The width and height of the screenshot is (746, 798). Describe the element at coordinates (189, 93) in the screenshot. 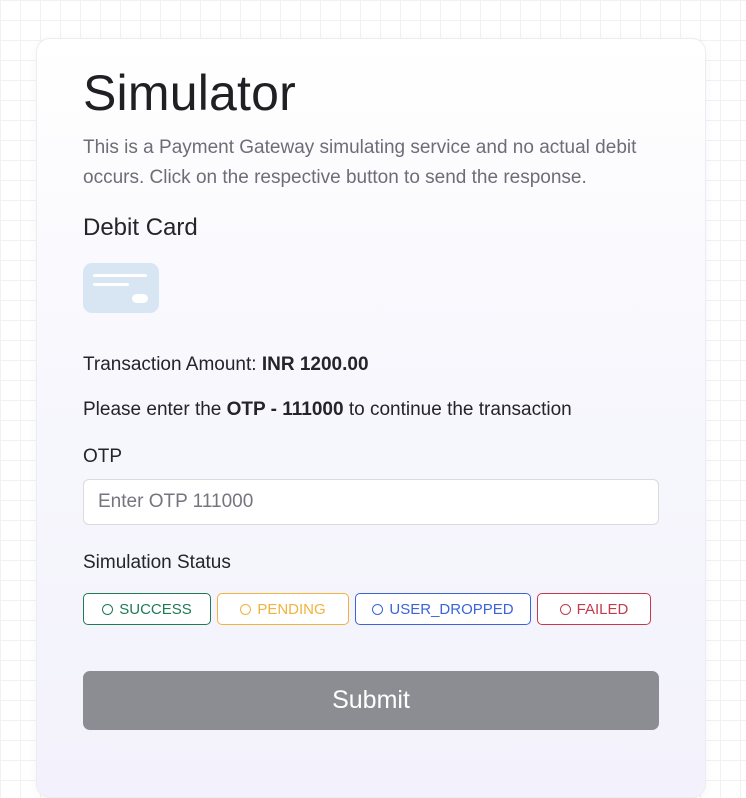

I see `page-title: Simulator` at that location.